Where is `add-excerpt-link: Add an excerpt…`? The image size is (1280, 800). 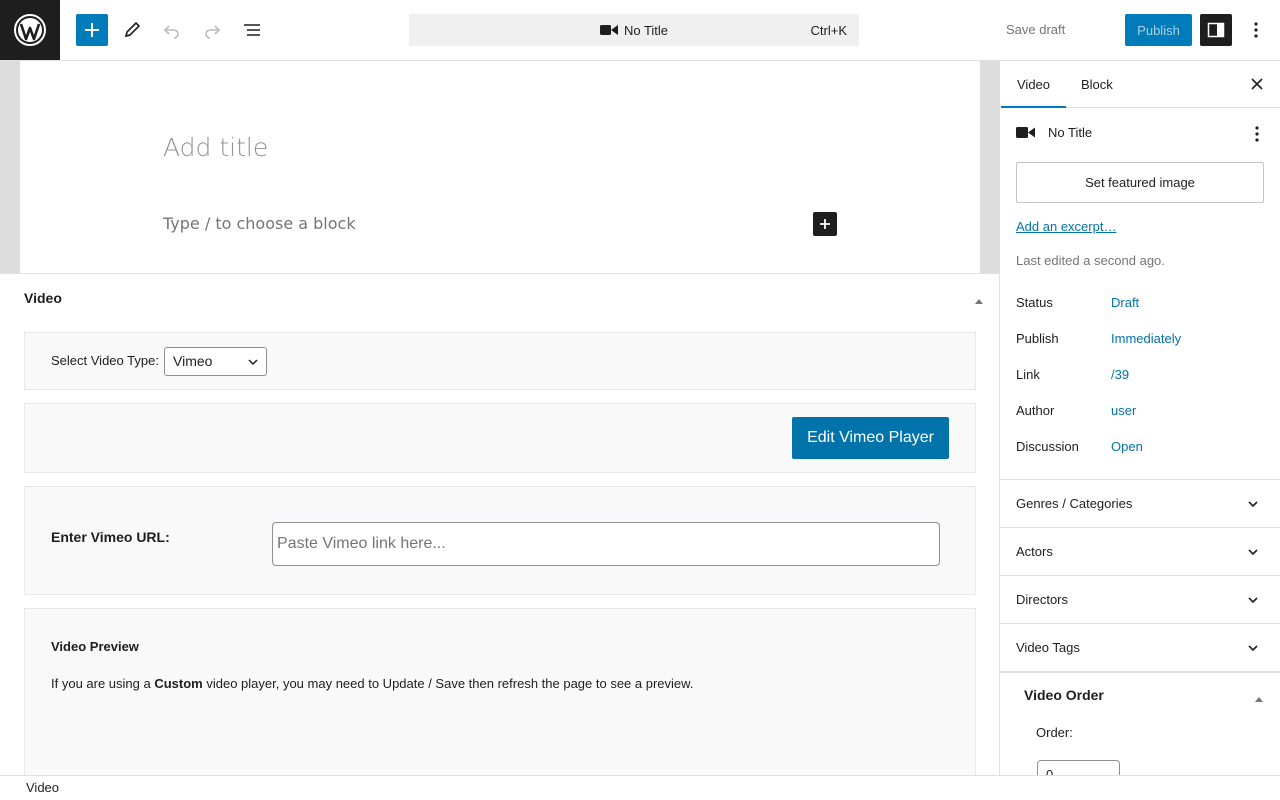 add-excerpt-link: Add an excerpt… is located at coordinates (1066, 226).